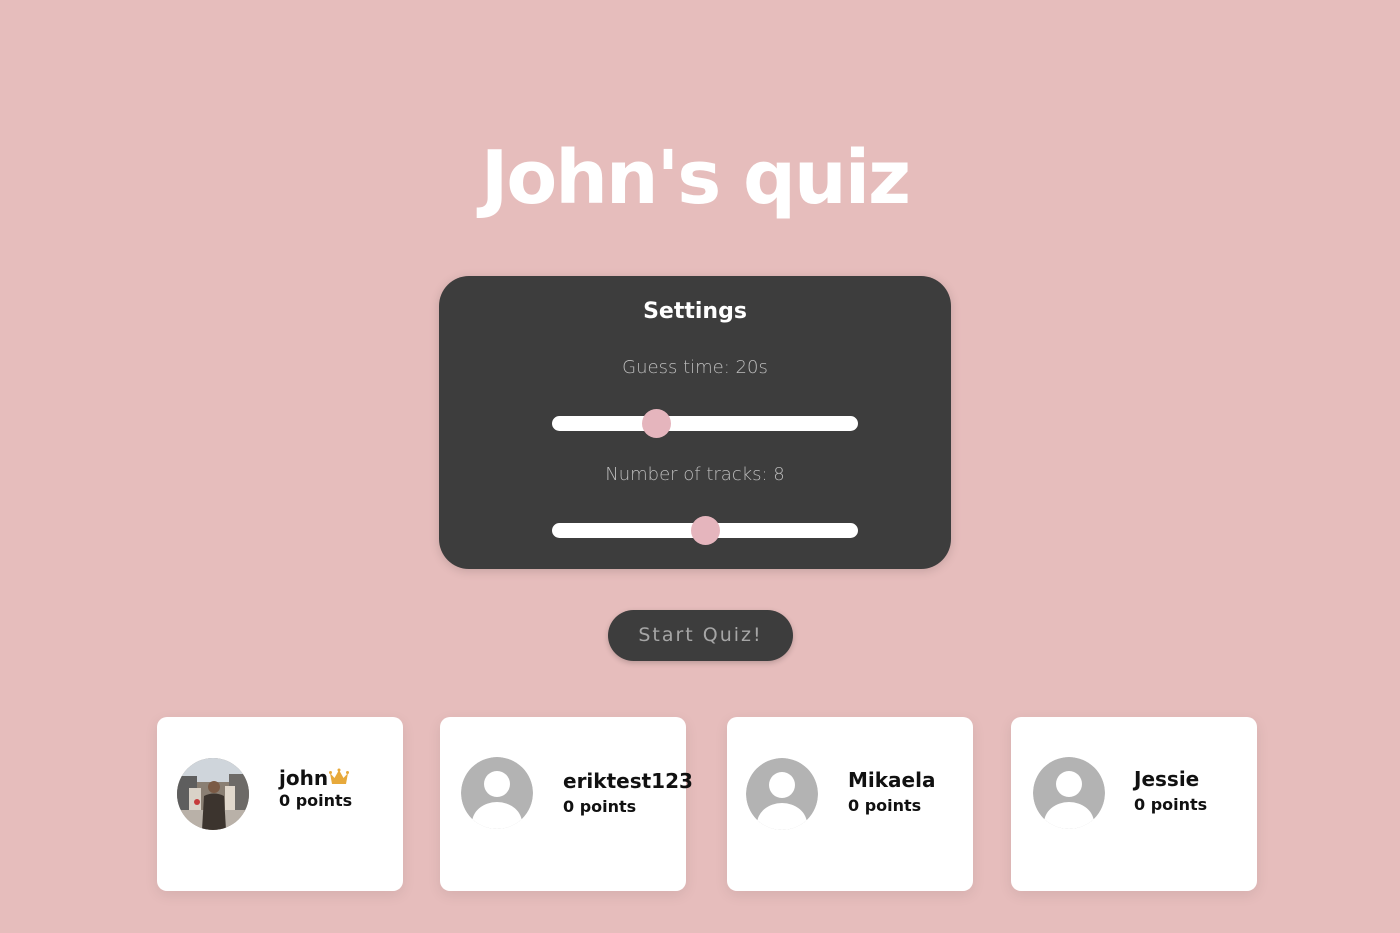 The height and width of the screenshot is (933, 1400). What do you see at coordinates (705, 423) in the screenshot?
I see `guess-time-slider` at bounding box center [705, 423].